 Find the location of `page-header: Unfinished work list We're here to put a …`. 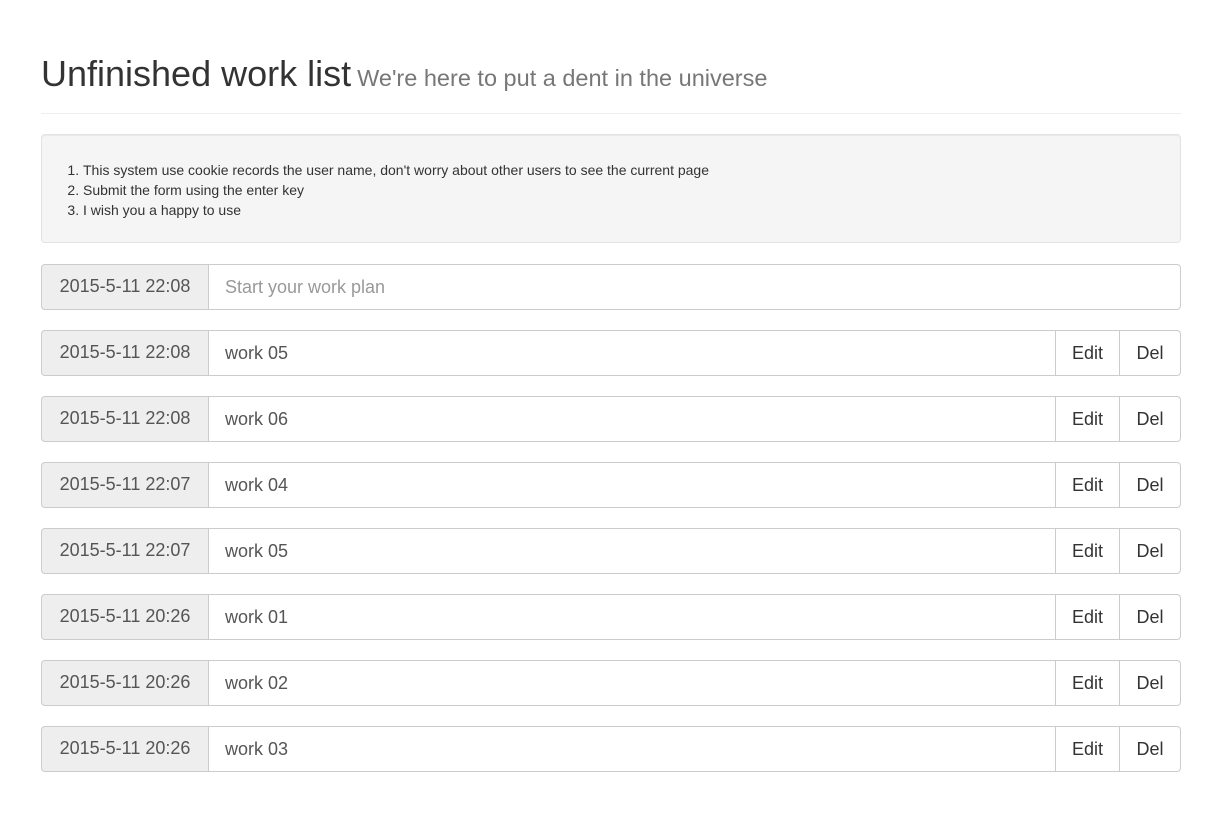

page-header: Unfinished work list We're here to put a … is located at coordinates (611, 57).